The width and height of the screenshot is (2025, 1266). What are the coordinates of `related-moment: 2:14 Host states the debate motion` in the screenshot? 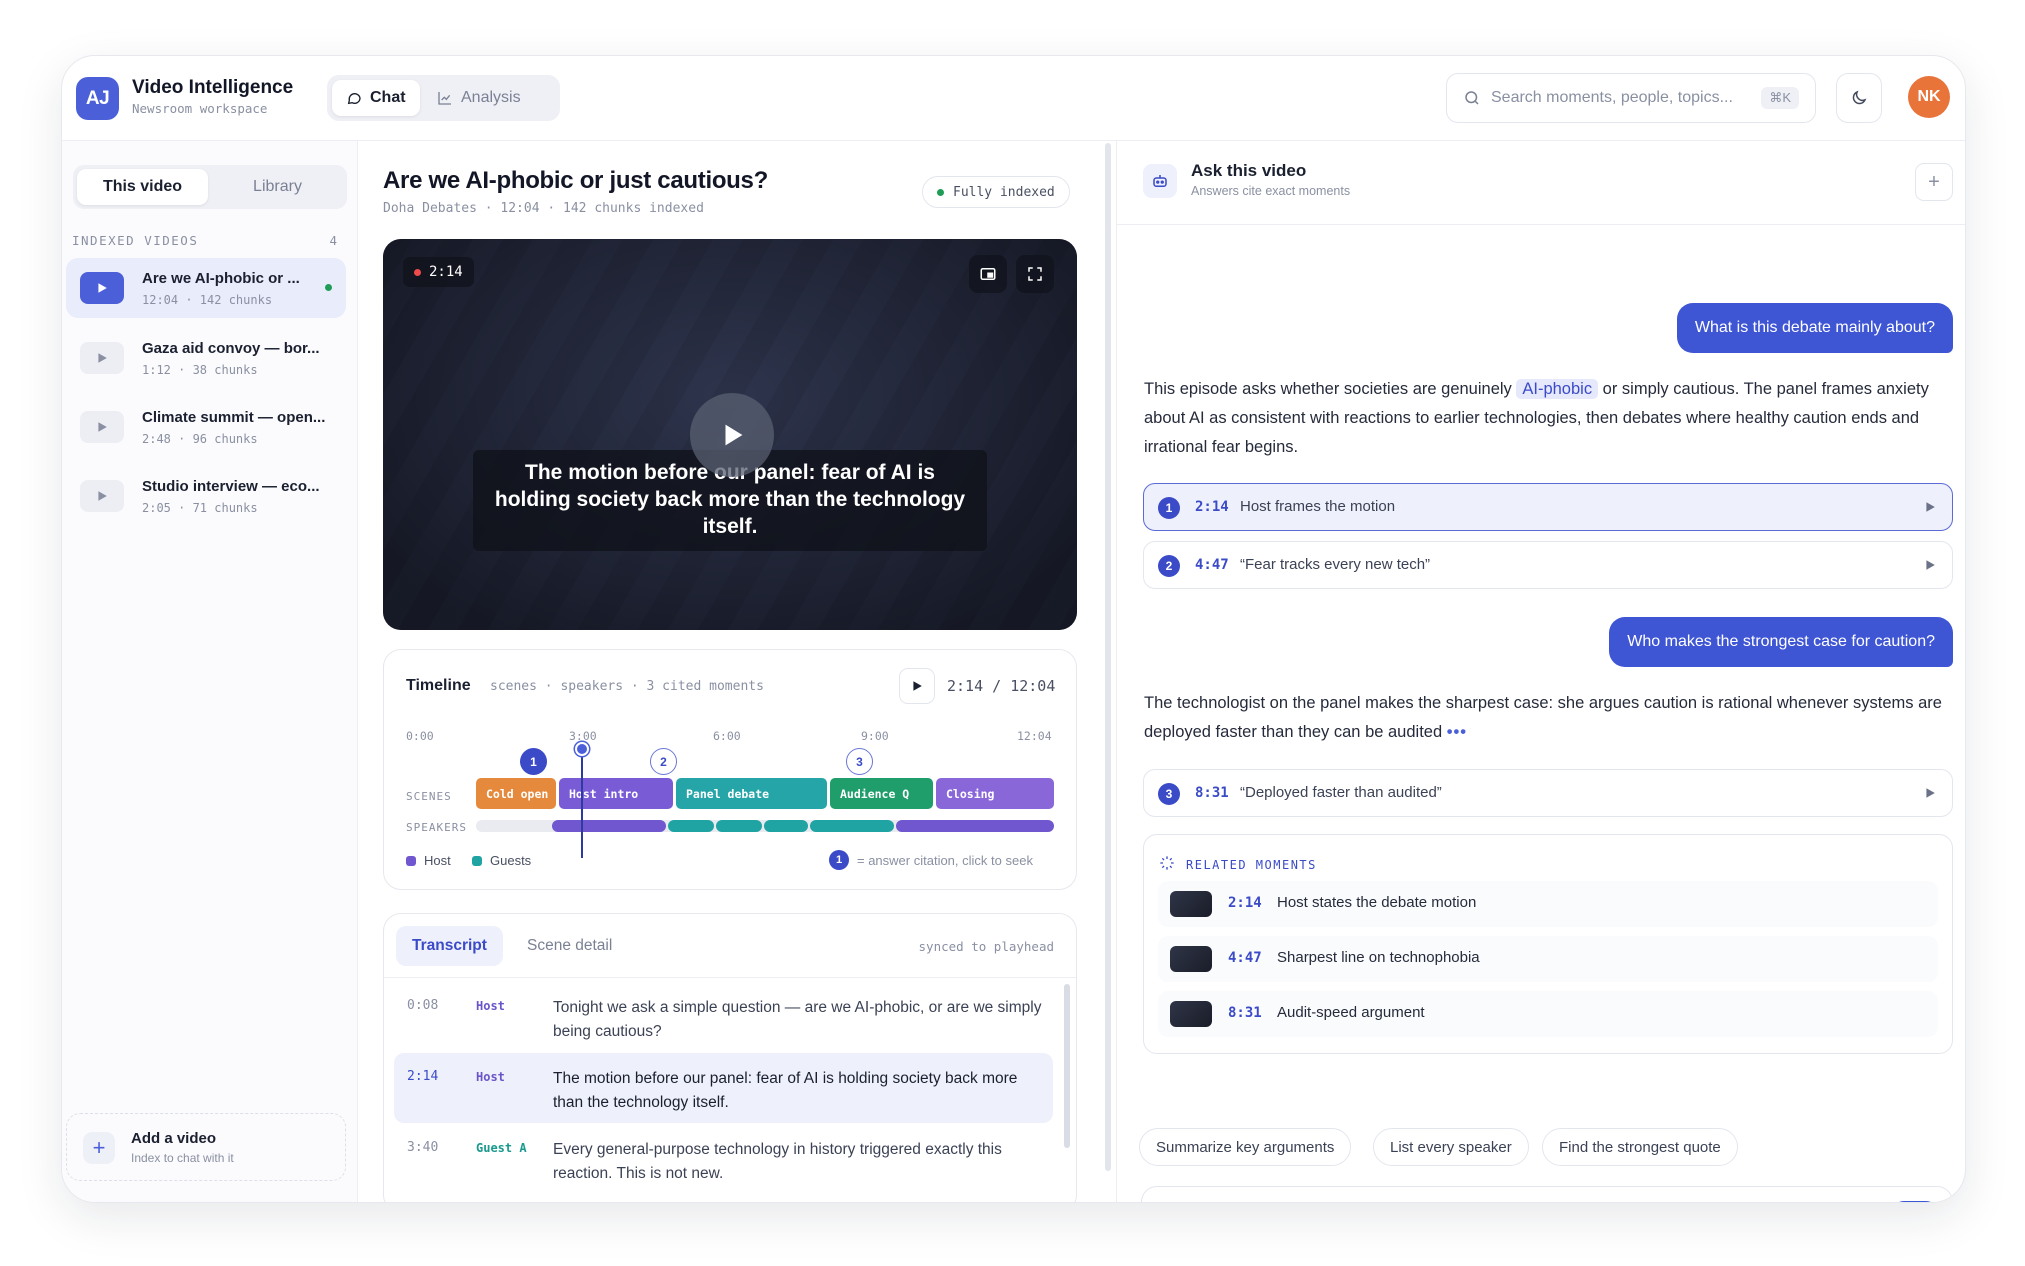 It's located at (1548, 904).